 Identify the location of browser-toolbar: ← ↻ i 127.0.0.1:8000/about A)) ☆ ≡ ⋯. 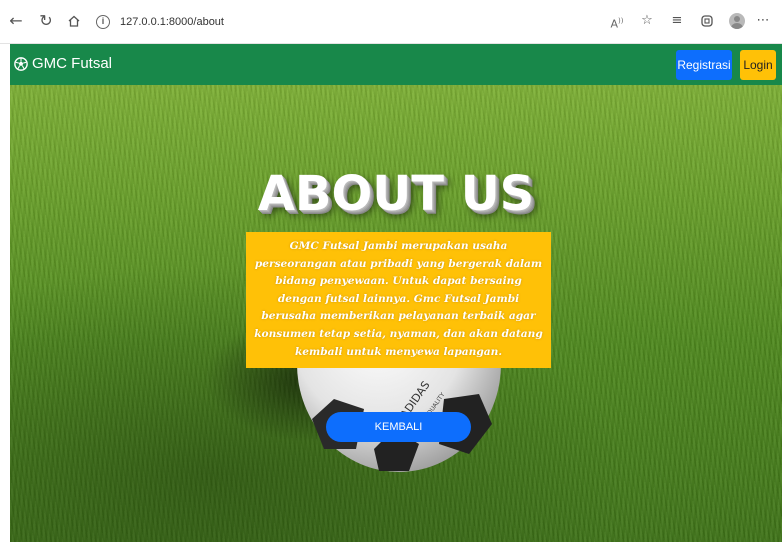
(391, 22).